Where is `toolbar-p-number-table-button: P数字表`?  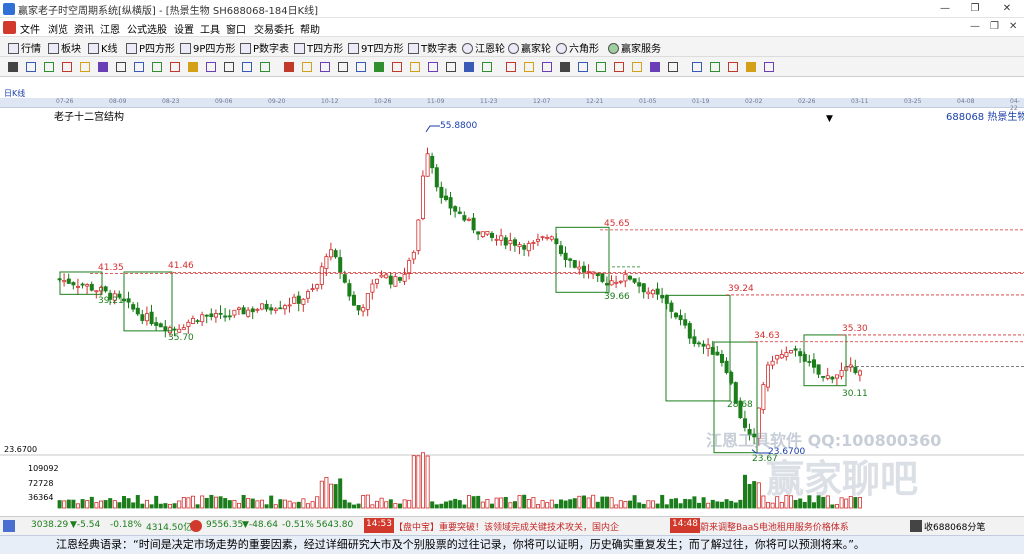 toolbar-p-number-table-button: P数字表 is located at coordinates (264, 47).